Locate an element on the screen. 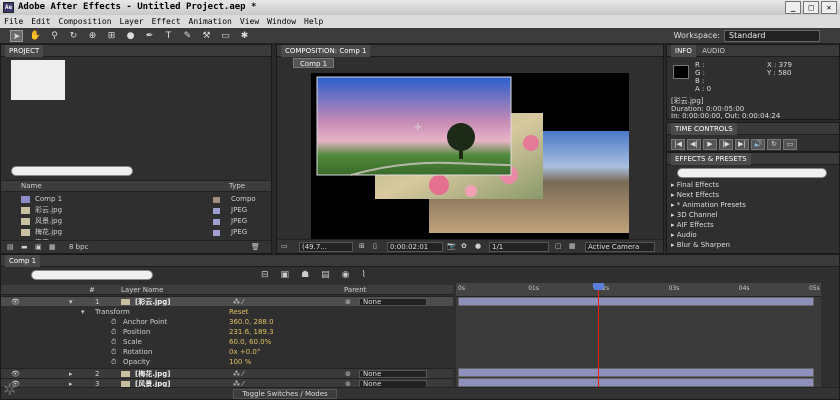 Image resolution: width=840 pixels, height=400 pixels. timecode-display: 0:00:02:01 is located at coordinates (415, 247).